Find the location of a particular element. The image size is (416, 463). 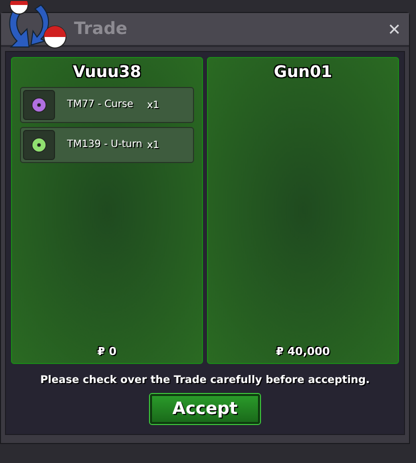

item-name: TM77 - Curse is located at coordinates (100, 105).